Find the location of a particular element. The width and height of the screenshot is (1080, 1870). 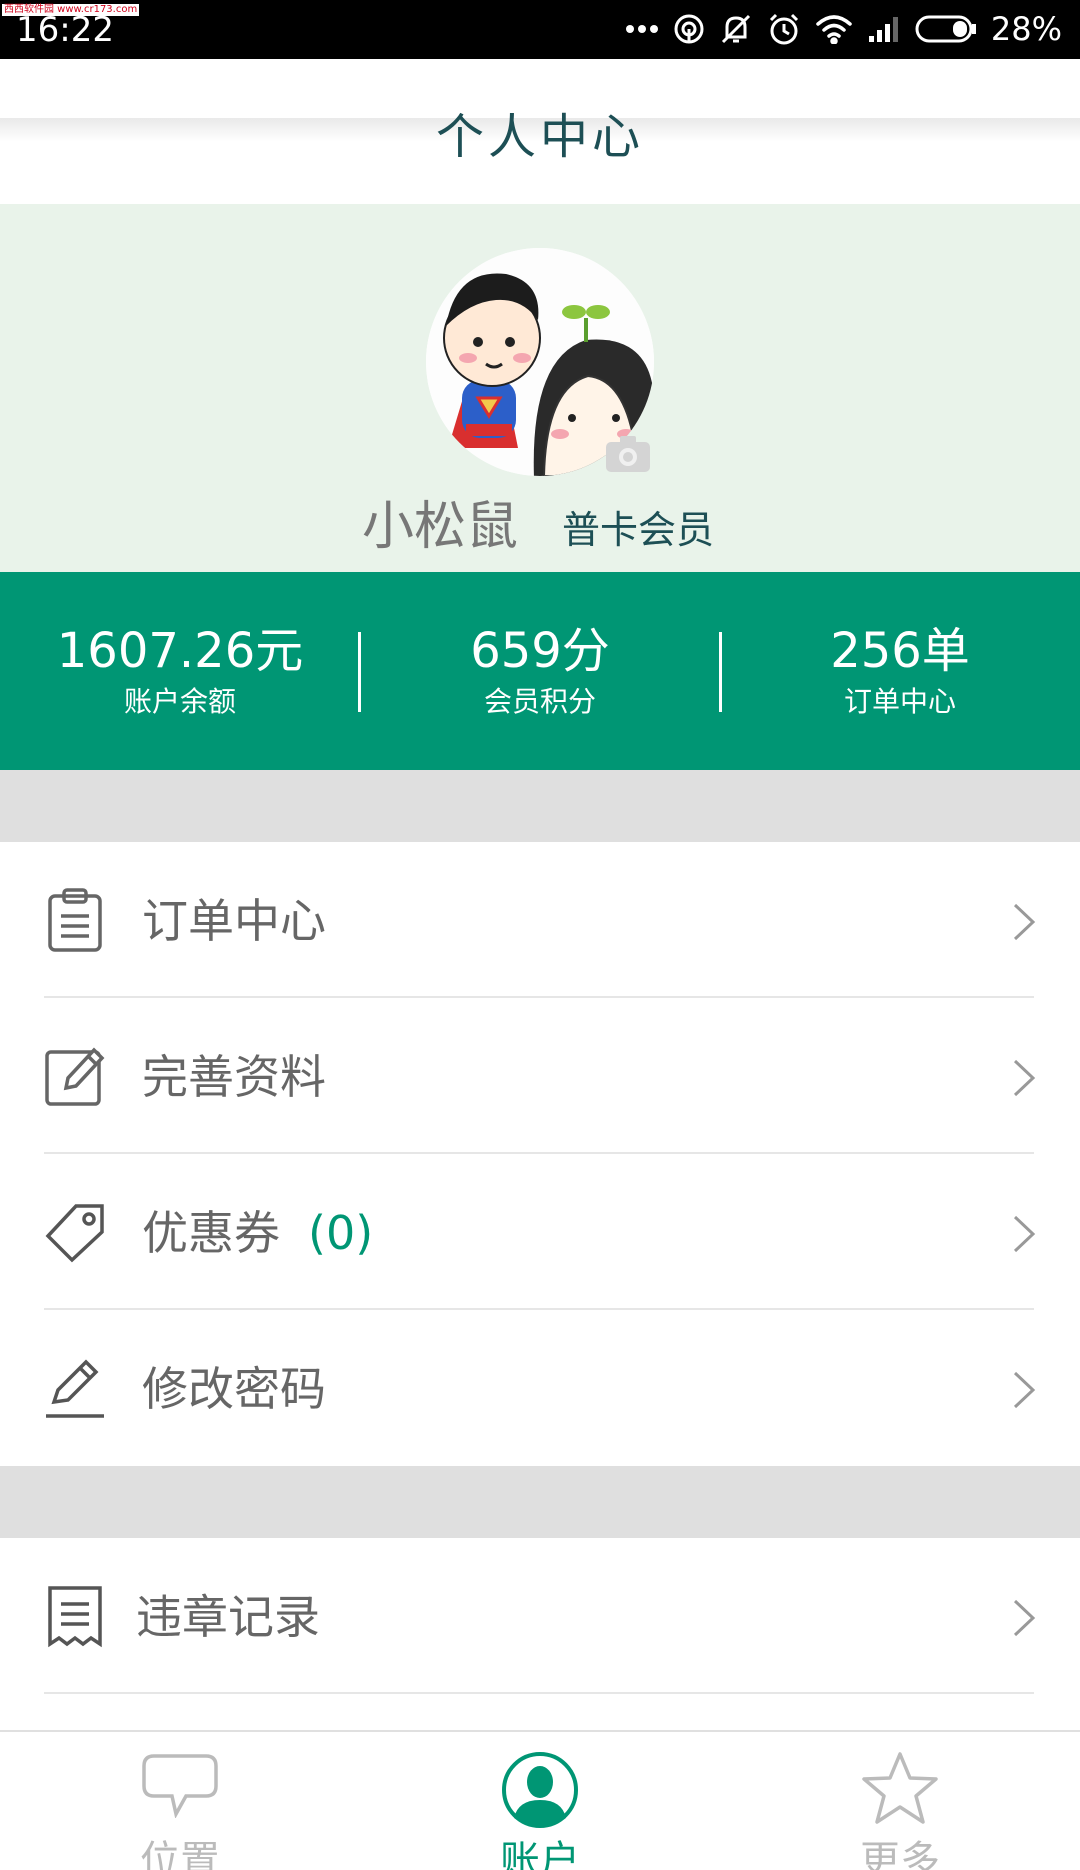

battery-percent: 28% is located at coordinates (1026, 29).